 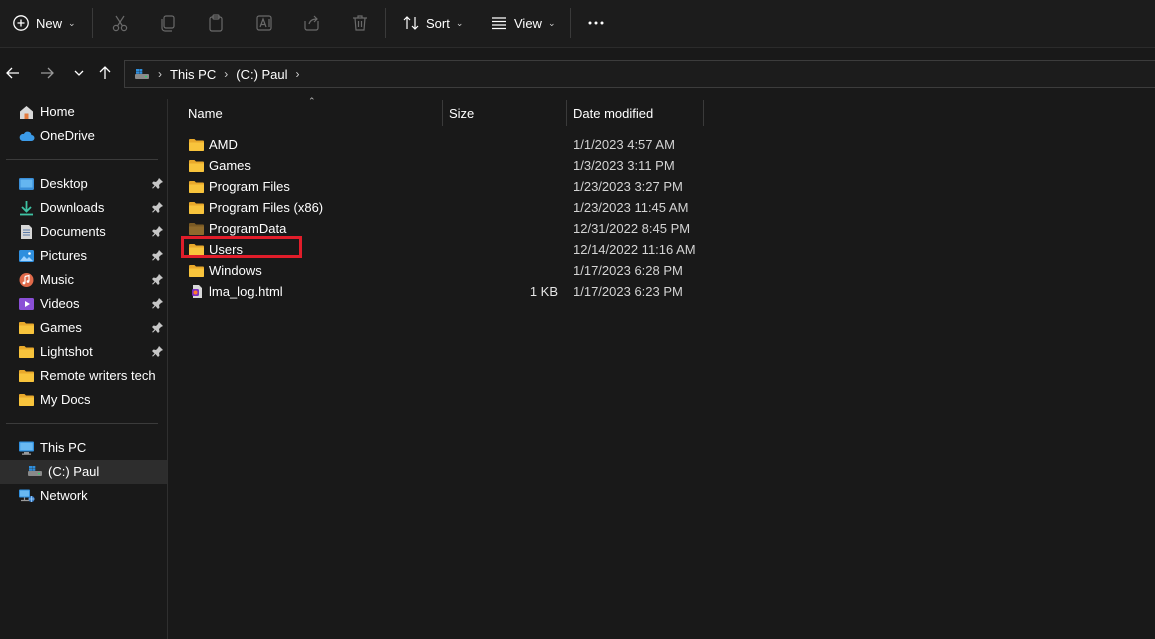 I want to click on file-date-modified: 1/17/2023 6:23 PM, so click(x=628, y=291).